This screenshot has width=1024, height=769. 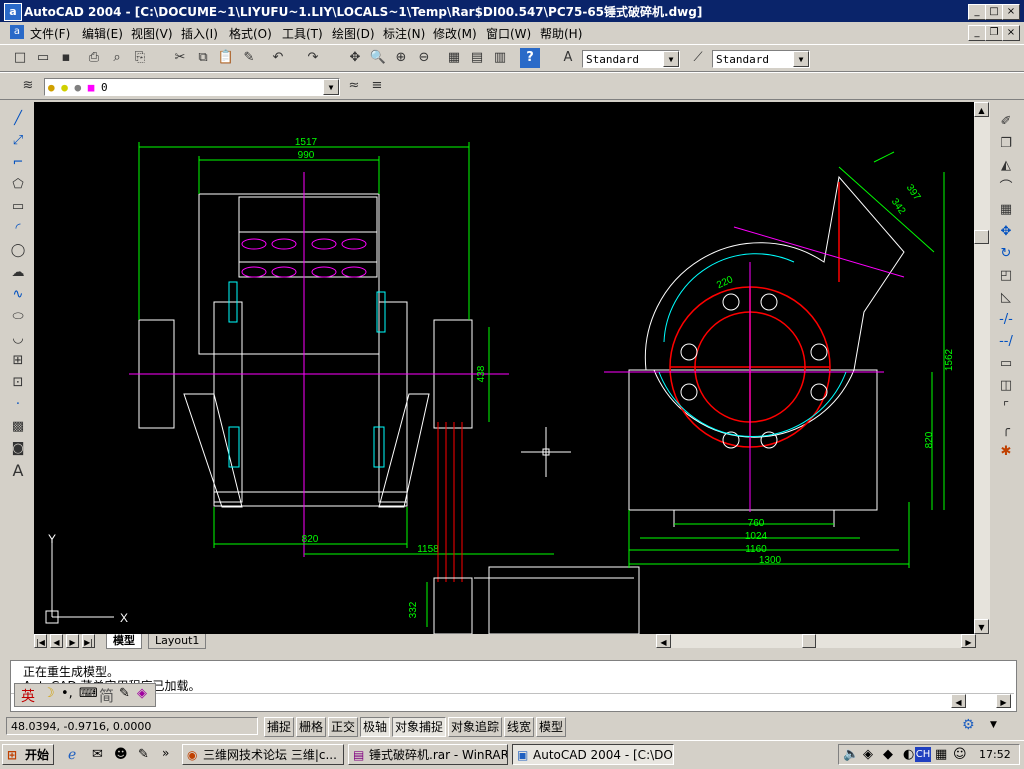 What do you see at coordinates (343, 727) in the screenshot?
I see `ortho-toggle: 正交` at bounding box center [343, 727].